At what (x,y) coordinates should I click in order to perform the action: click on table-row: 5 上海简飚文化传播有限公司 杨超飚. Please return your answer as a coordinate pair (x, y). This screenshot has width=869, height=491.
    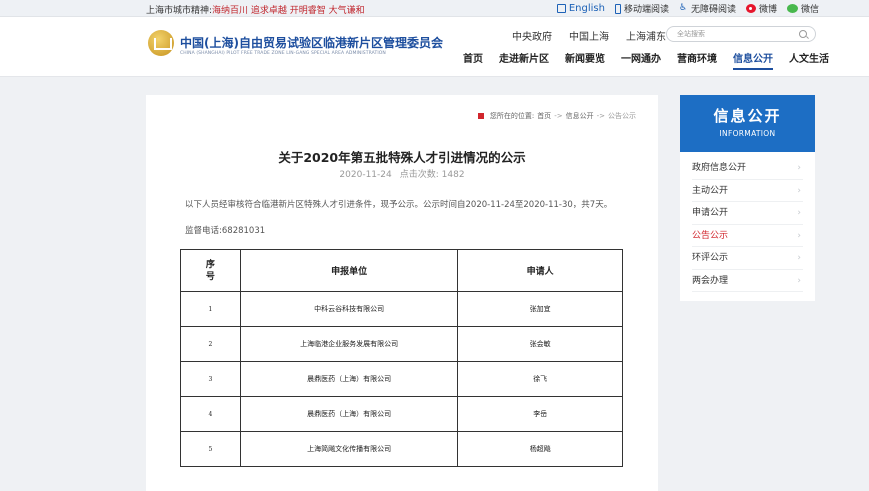
    Looking at the image, I should click on (401, 449).